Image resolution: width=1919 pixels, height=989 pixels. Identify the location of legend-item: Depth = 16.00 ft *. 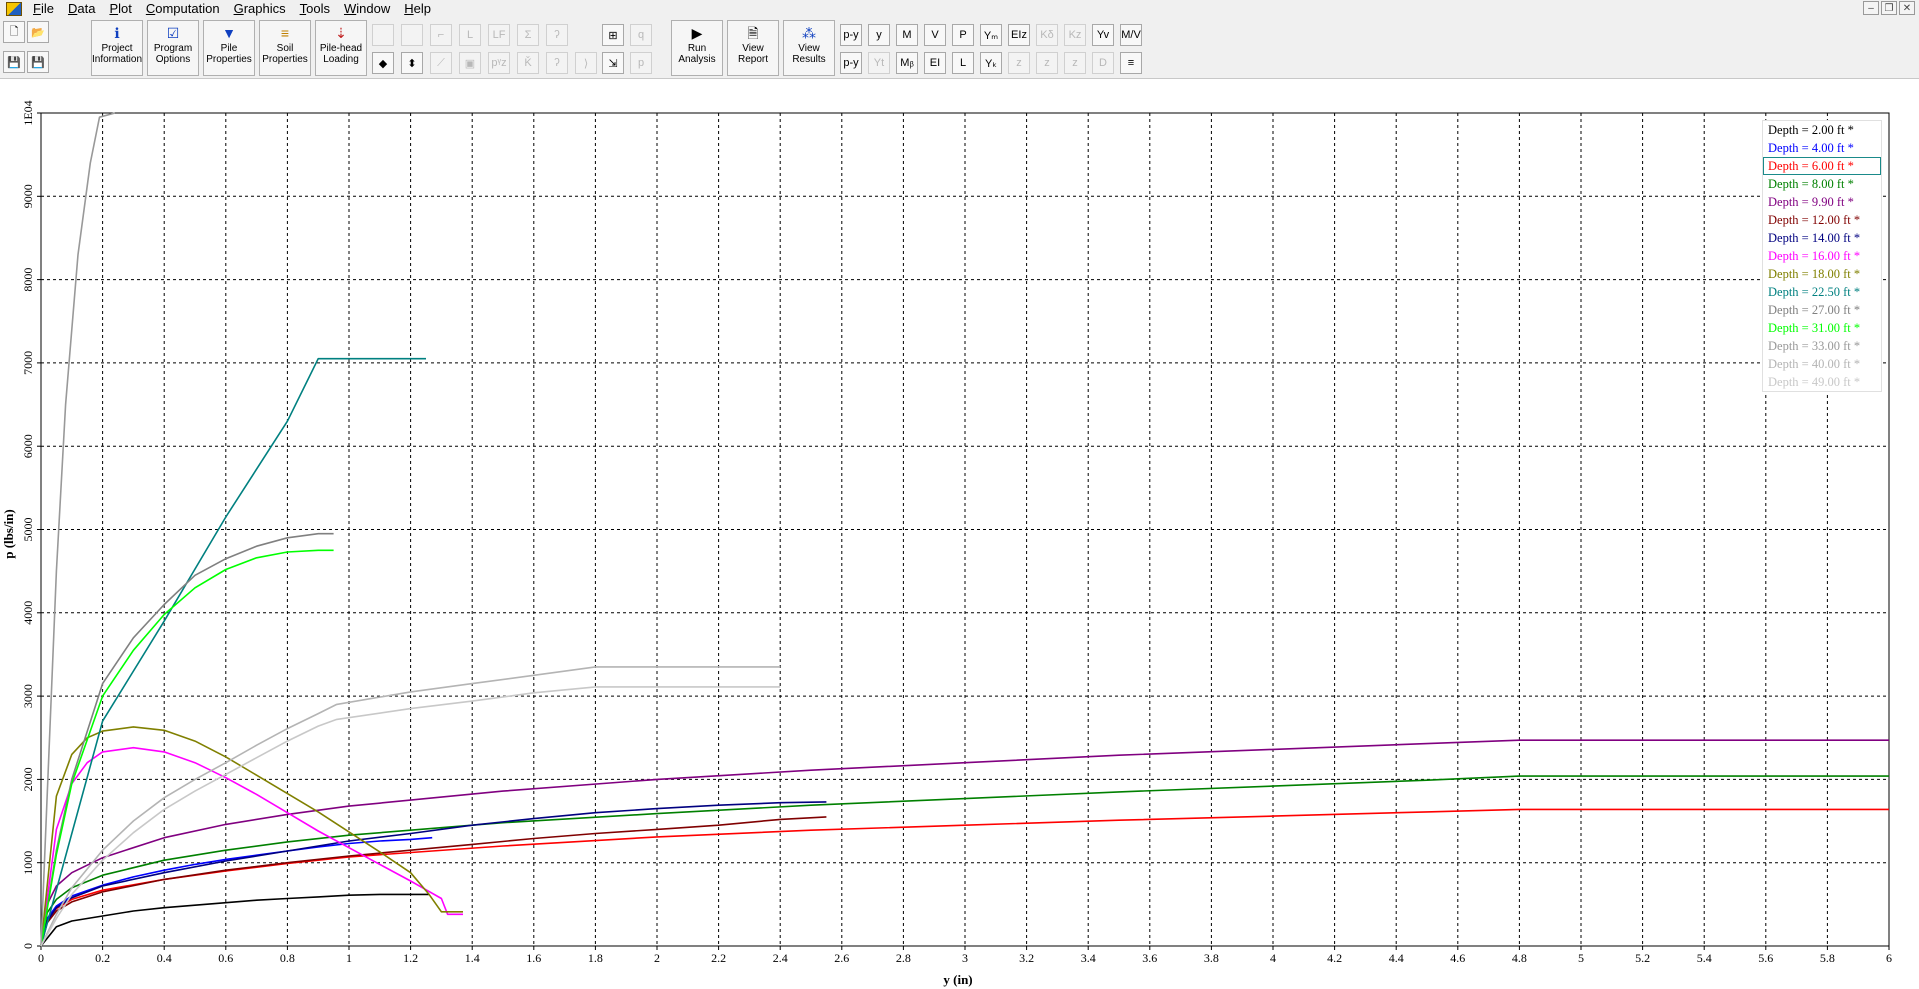
(1822, 256).